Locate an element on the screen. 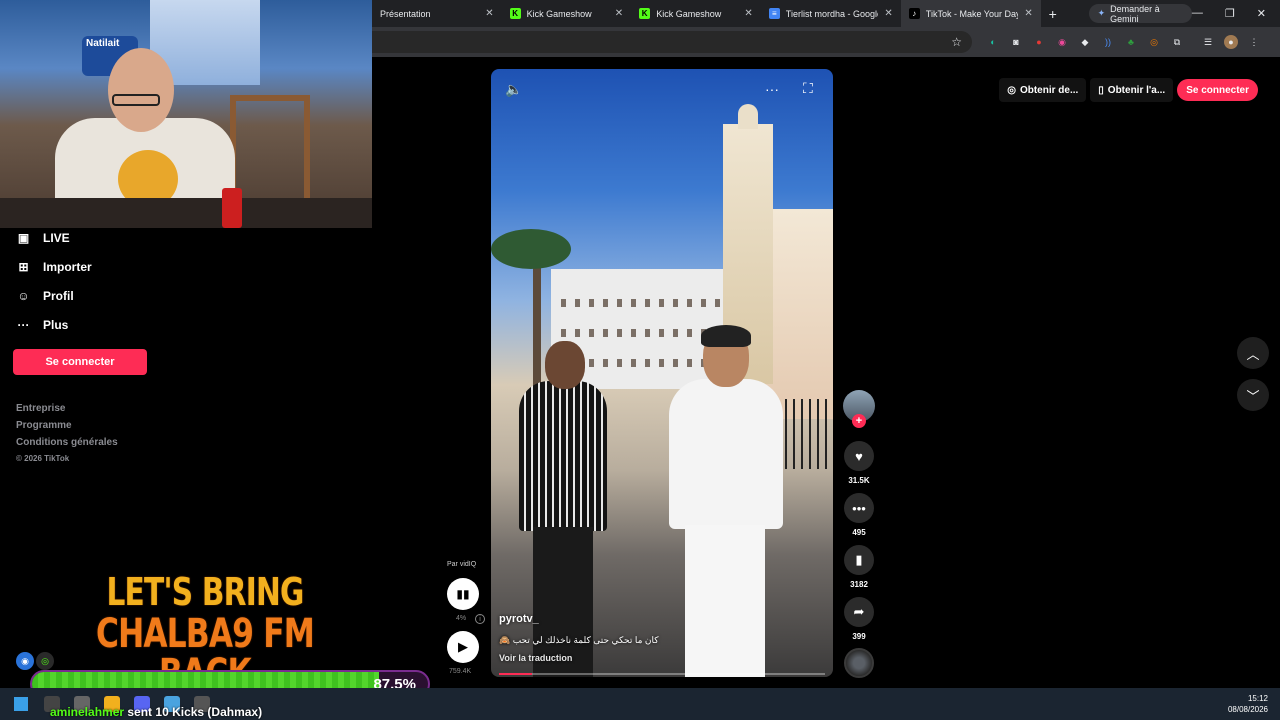 The image size is (1280, 720). view-count: 759.4K is located at coordinates (460, 671).